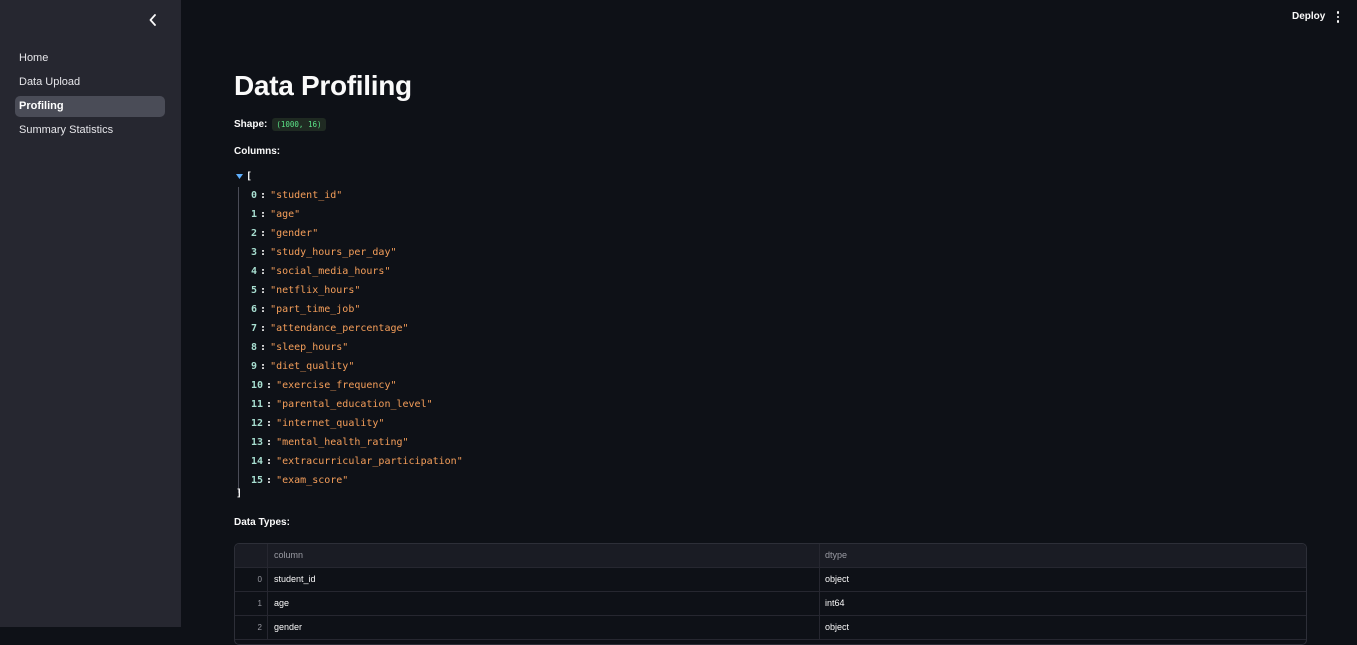 The width and height of the screenshot is (1357, 645). What do you see at coordinates (1063, 555) in the screenshot?
I see `dtype-header: dtype` at bounding box center [1063, 555].